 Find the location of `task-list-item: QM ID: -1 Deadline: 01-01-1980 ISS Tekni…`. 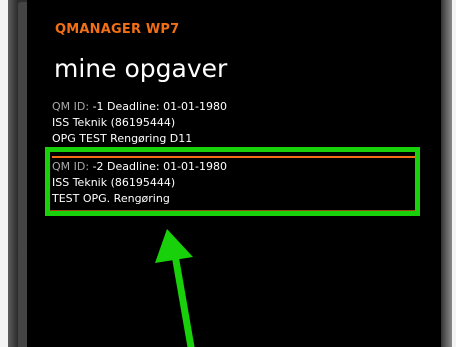

task-list-item: QM ID: -1 Deadline: 01-01-1980 ISS Tekni… is located at coordinates (234, 122).